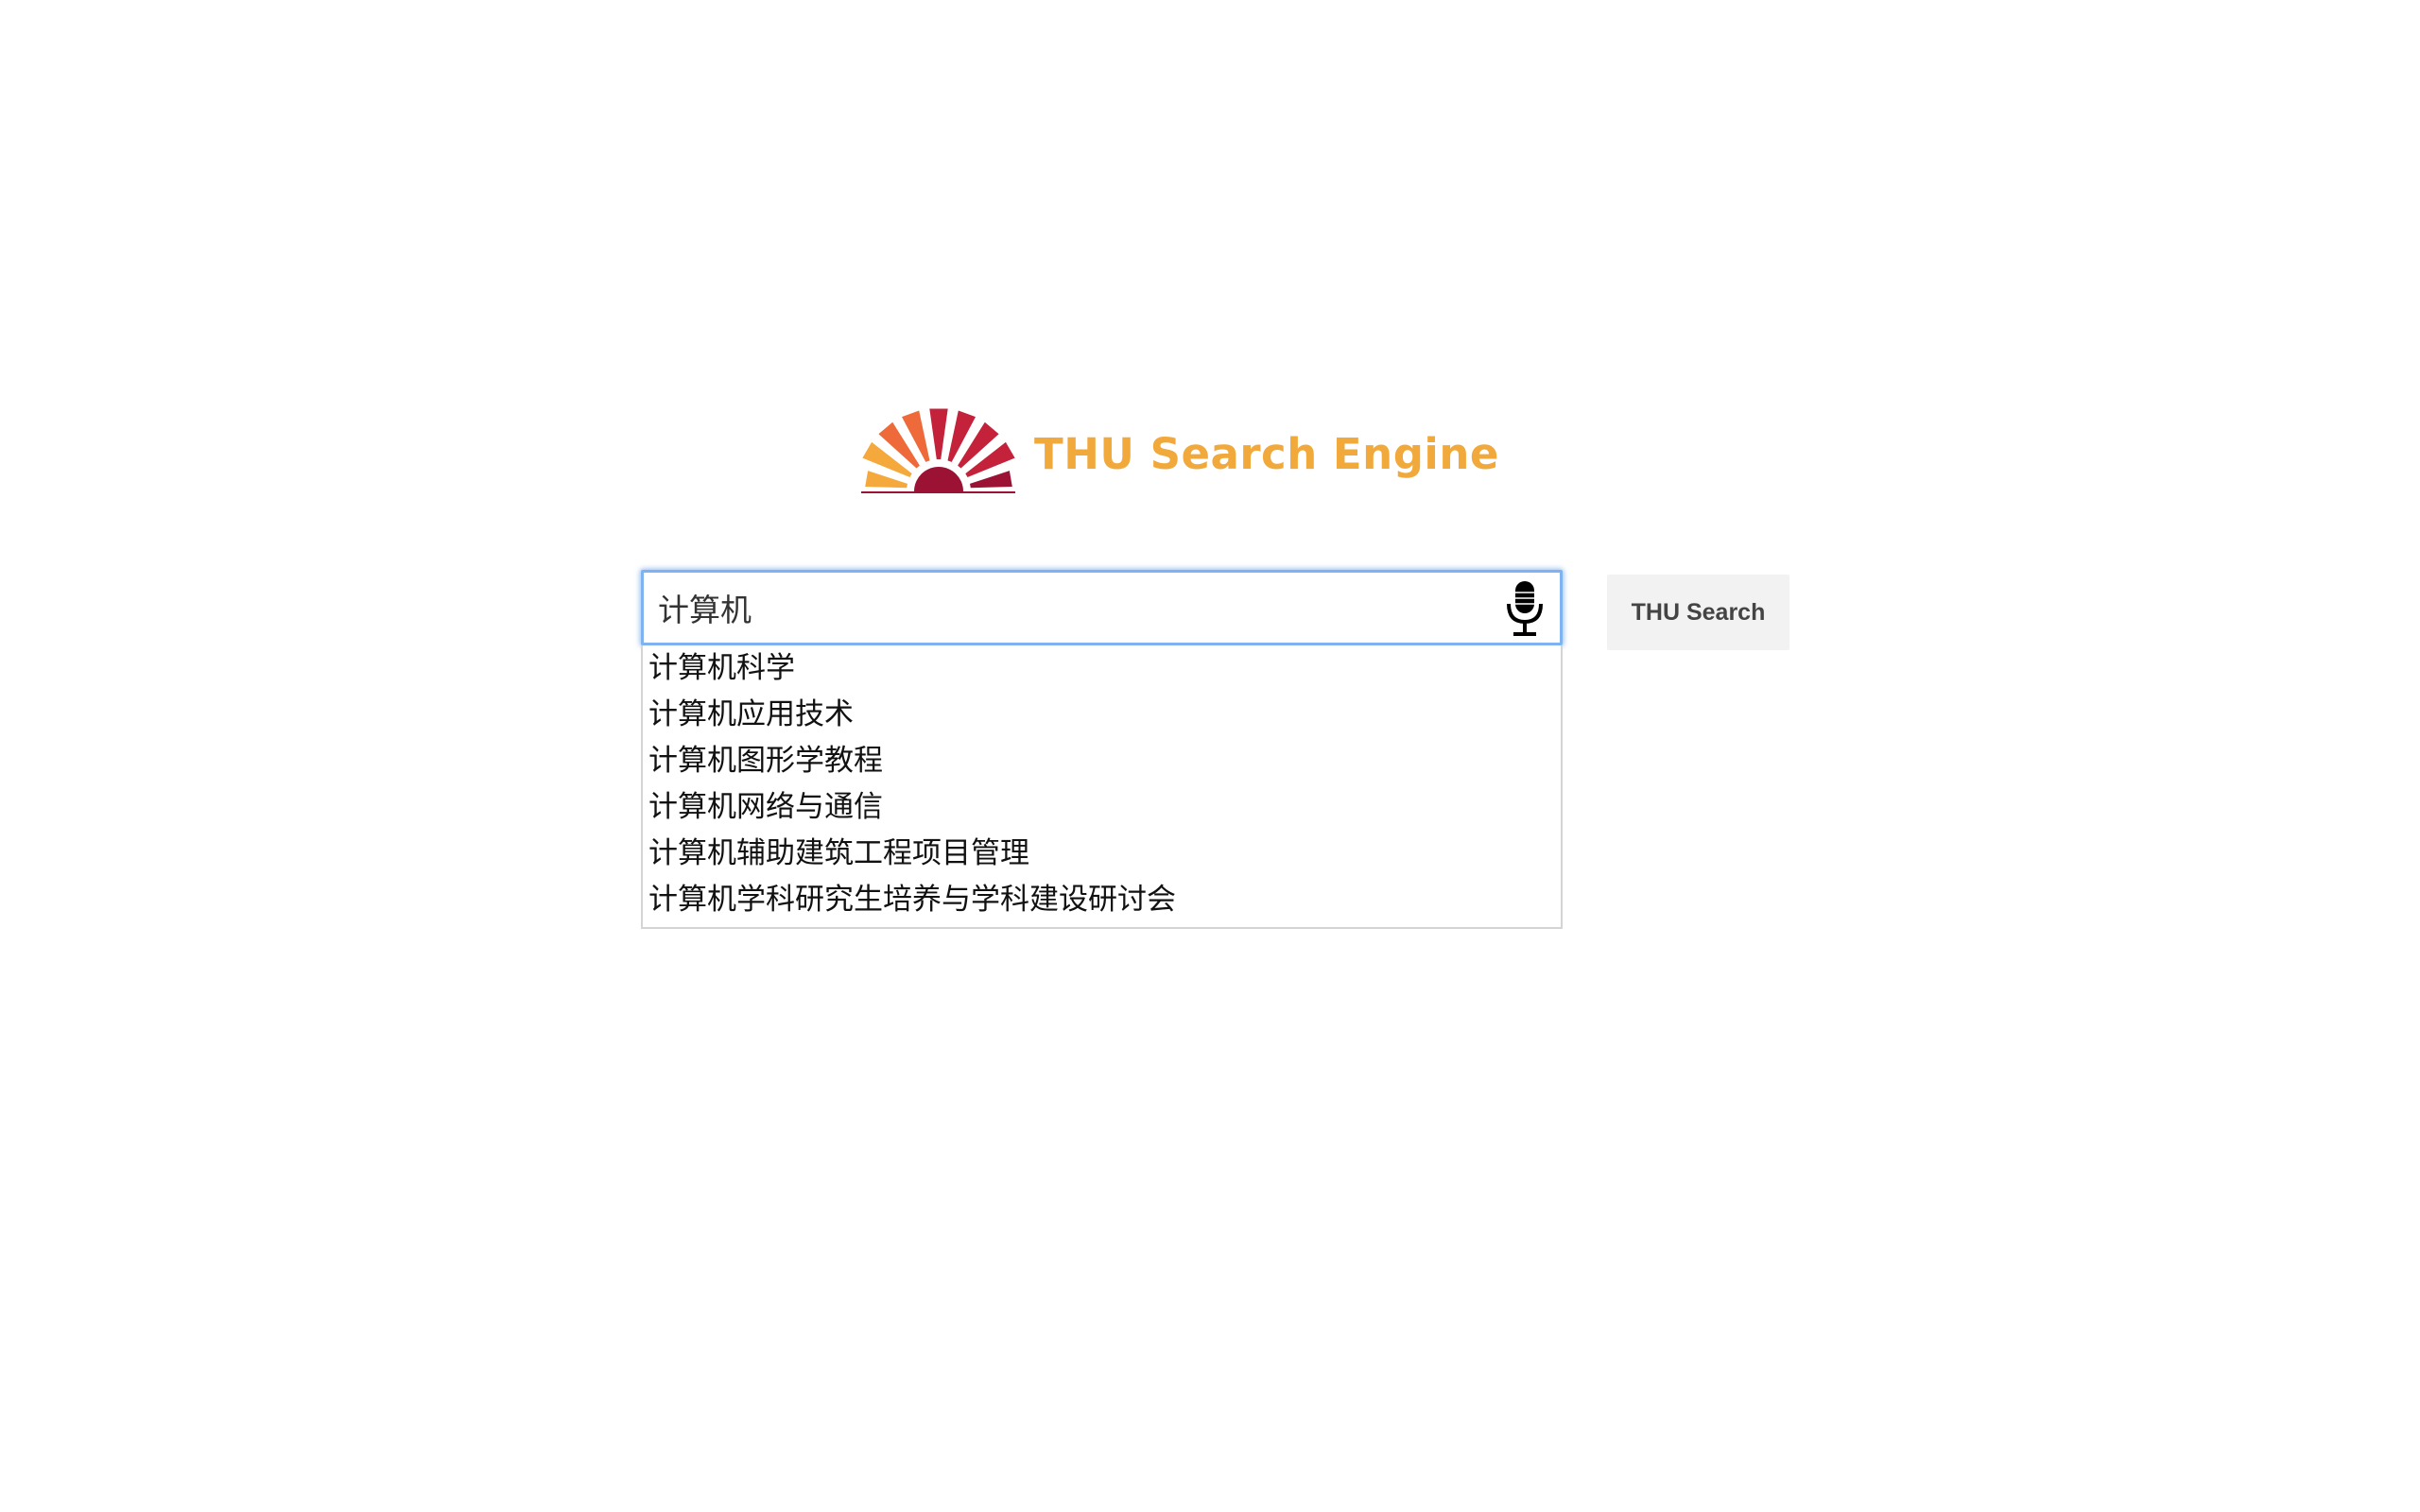 The height and width of the screenshot is (1512, 2420). I want to click on search-box, so click(1102, 607).